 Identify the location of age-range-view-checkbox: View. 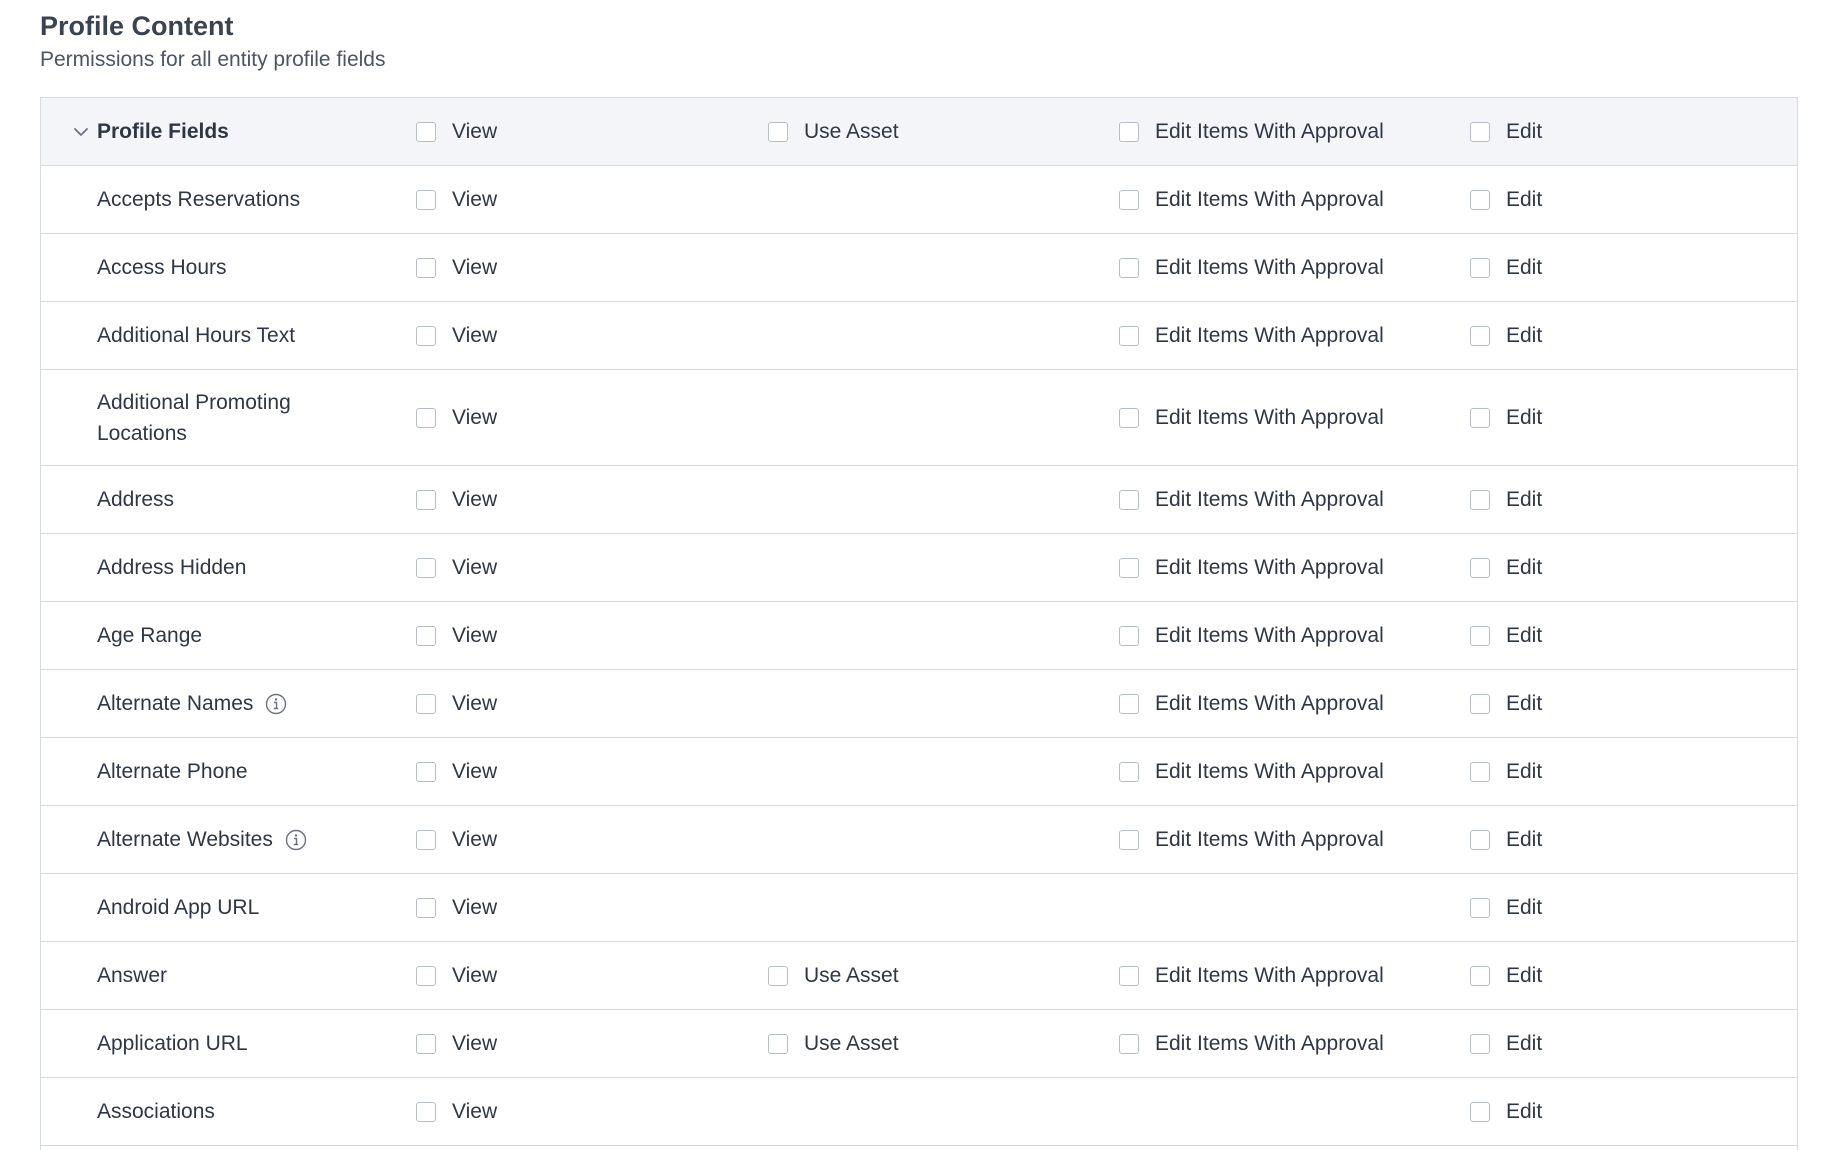
(456, 636).